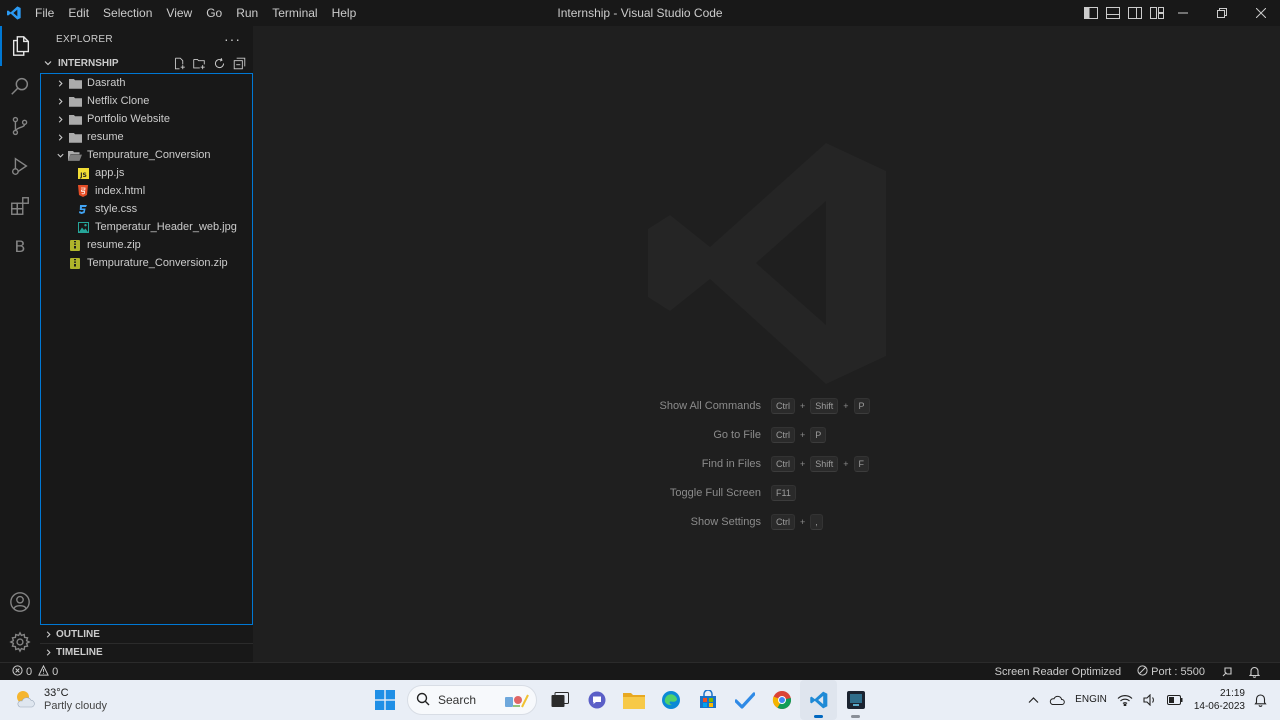 This screenshot has width=1280, height=720. Describe the element at coordinates (707, 700) in the screenshot. I see `microsoft-store-icon` at that location.